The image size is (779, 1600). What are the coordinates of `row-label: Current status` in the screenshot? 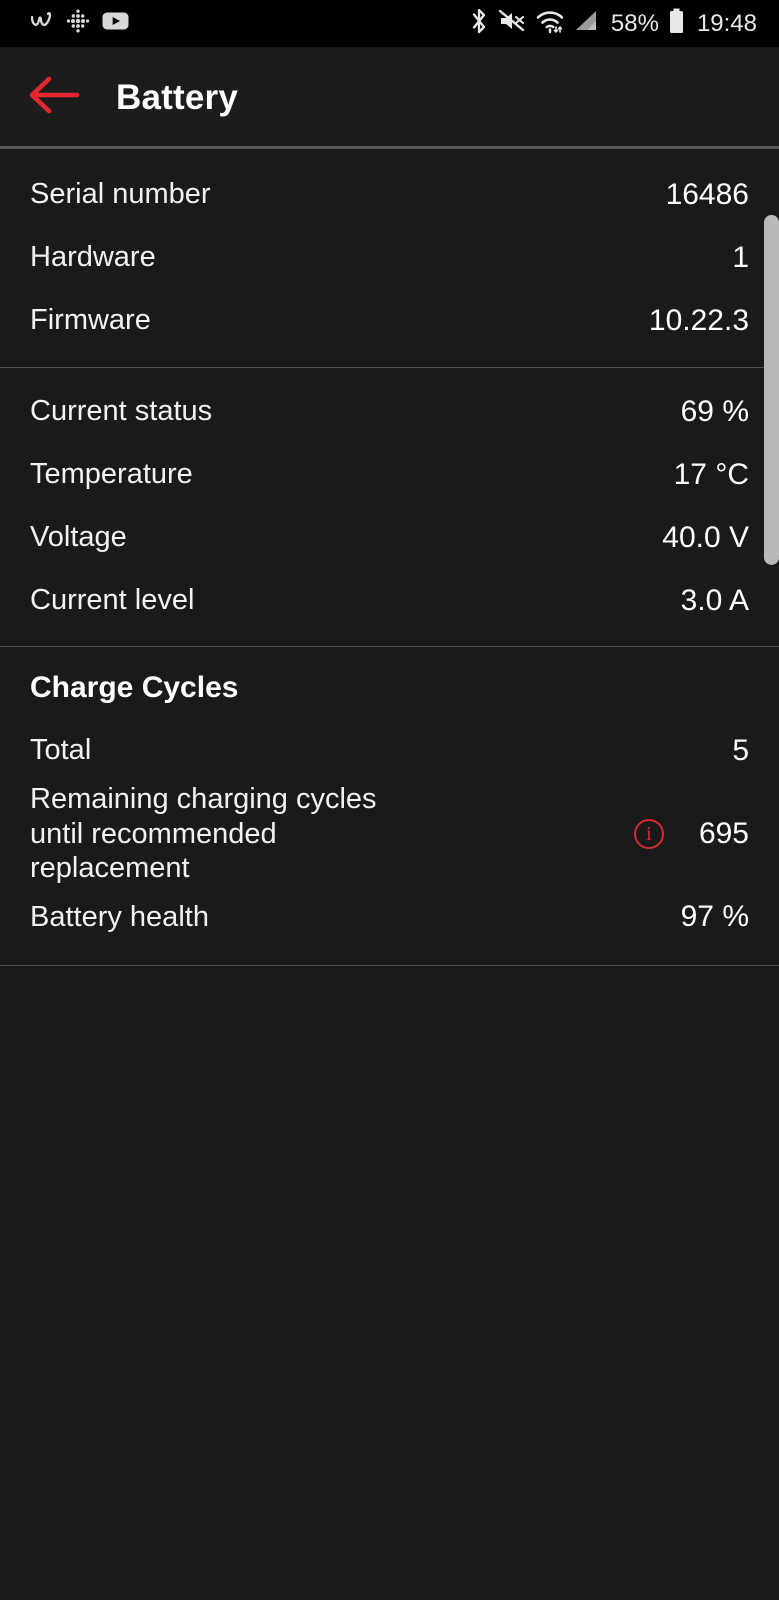 It's located at (121, 411).